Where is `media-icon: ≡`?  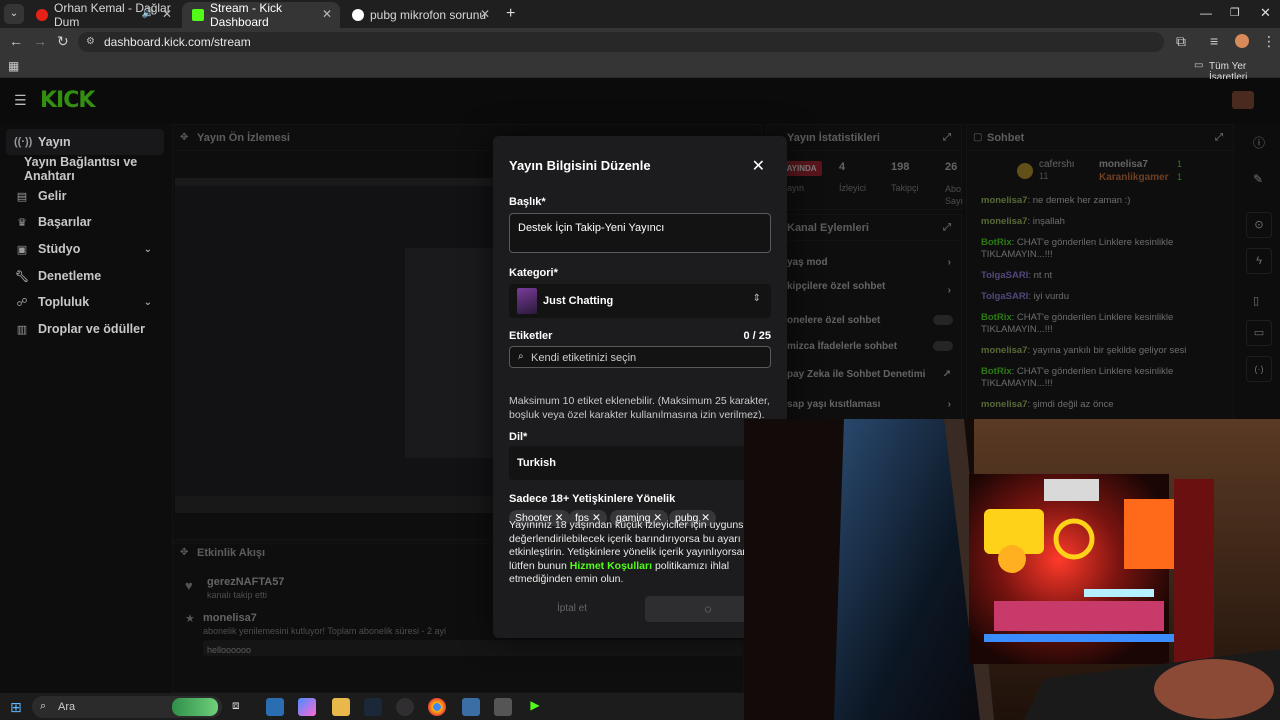
media-icon: ≡ is located at coordinates (1214, 41).